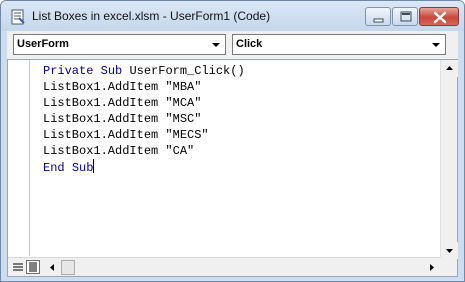 Image resolution: width=465 pixels, height=282 pixels. Describe the element at coordinates (449, 68) in the screenshot. I see `scroll-up-button` at that location.